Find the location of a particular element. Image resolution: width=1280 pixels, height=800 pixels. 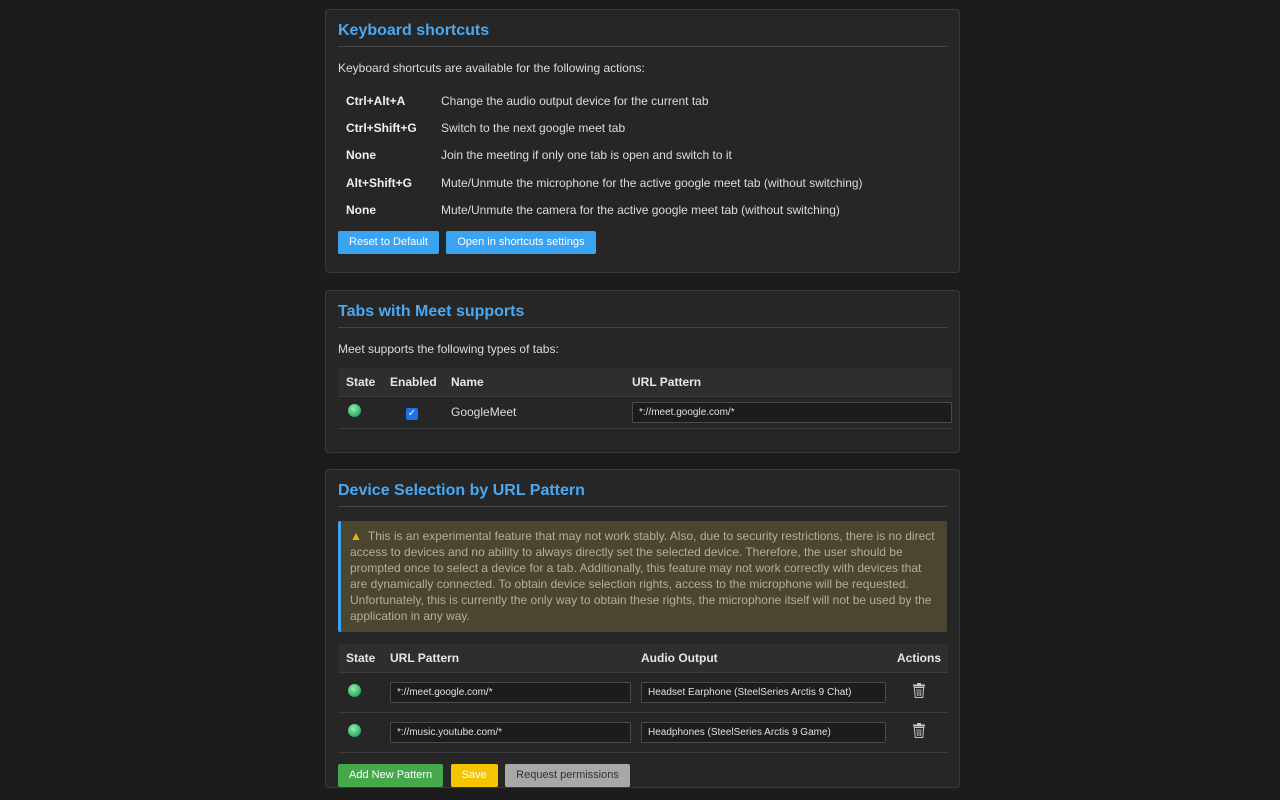

col-audio-output: Audio Output is located at coordinates (763, 658).